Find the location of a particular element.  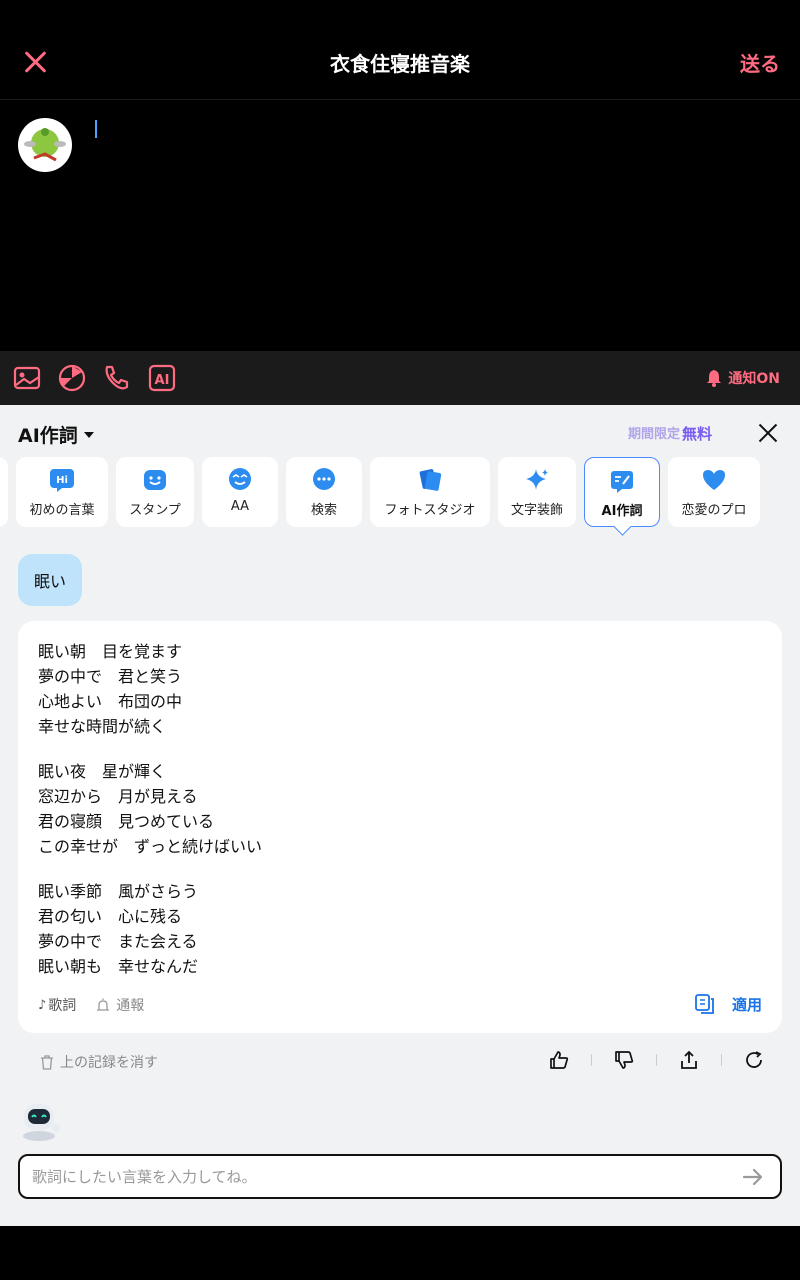

bell-icon is located at coordinates (714, 378).